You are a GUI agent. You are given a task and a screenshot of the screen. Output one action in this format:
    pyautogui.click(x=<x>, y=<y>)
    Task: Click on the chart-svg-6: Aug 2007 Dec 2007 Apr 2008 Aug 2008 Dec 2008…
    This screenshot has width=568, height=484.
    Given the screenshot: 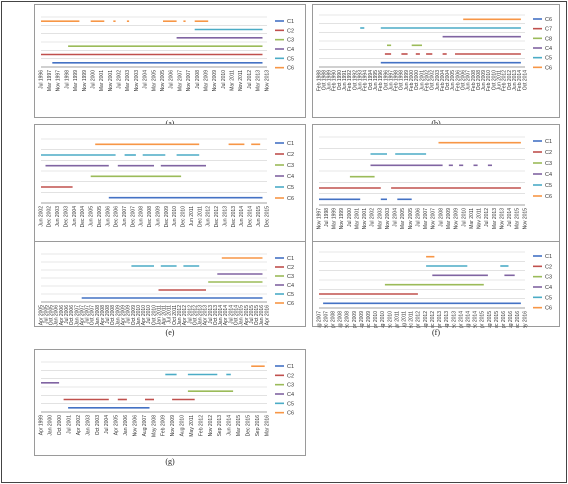 What is the action you would take?
    pyautogui.click(x=434, y=289)
    